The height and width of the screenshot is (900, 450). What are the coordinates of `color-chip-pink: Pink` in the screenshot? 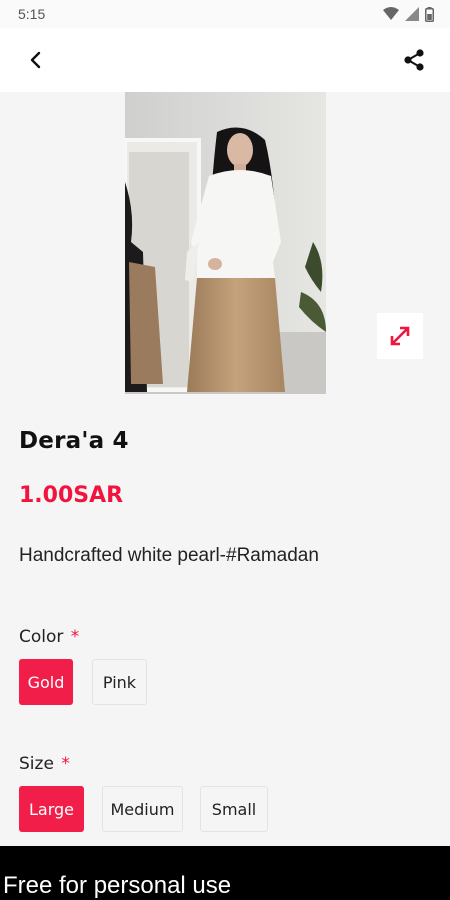 It's located at (119, 682).